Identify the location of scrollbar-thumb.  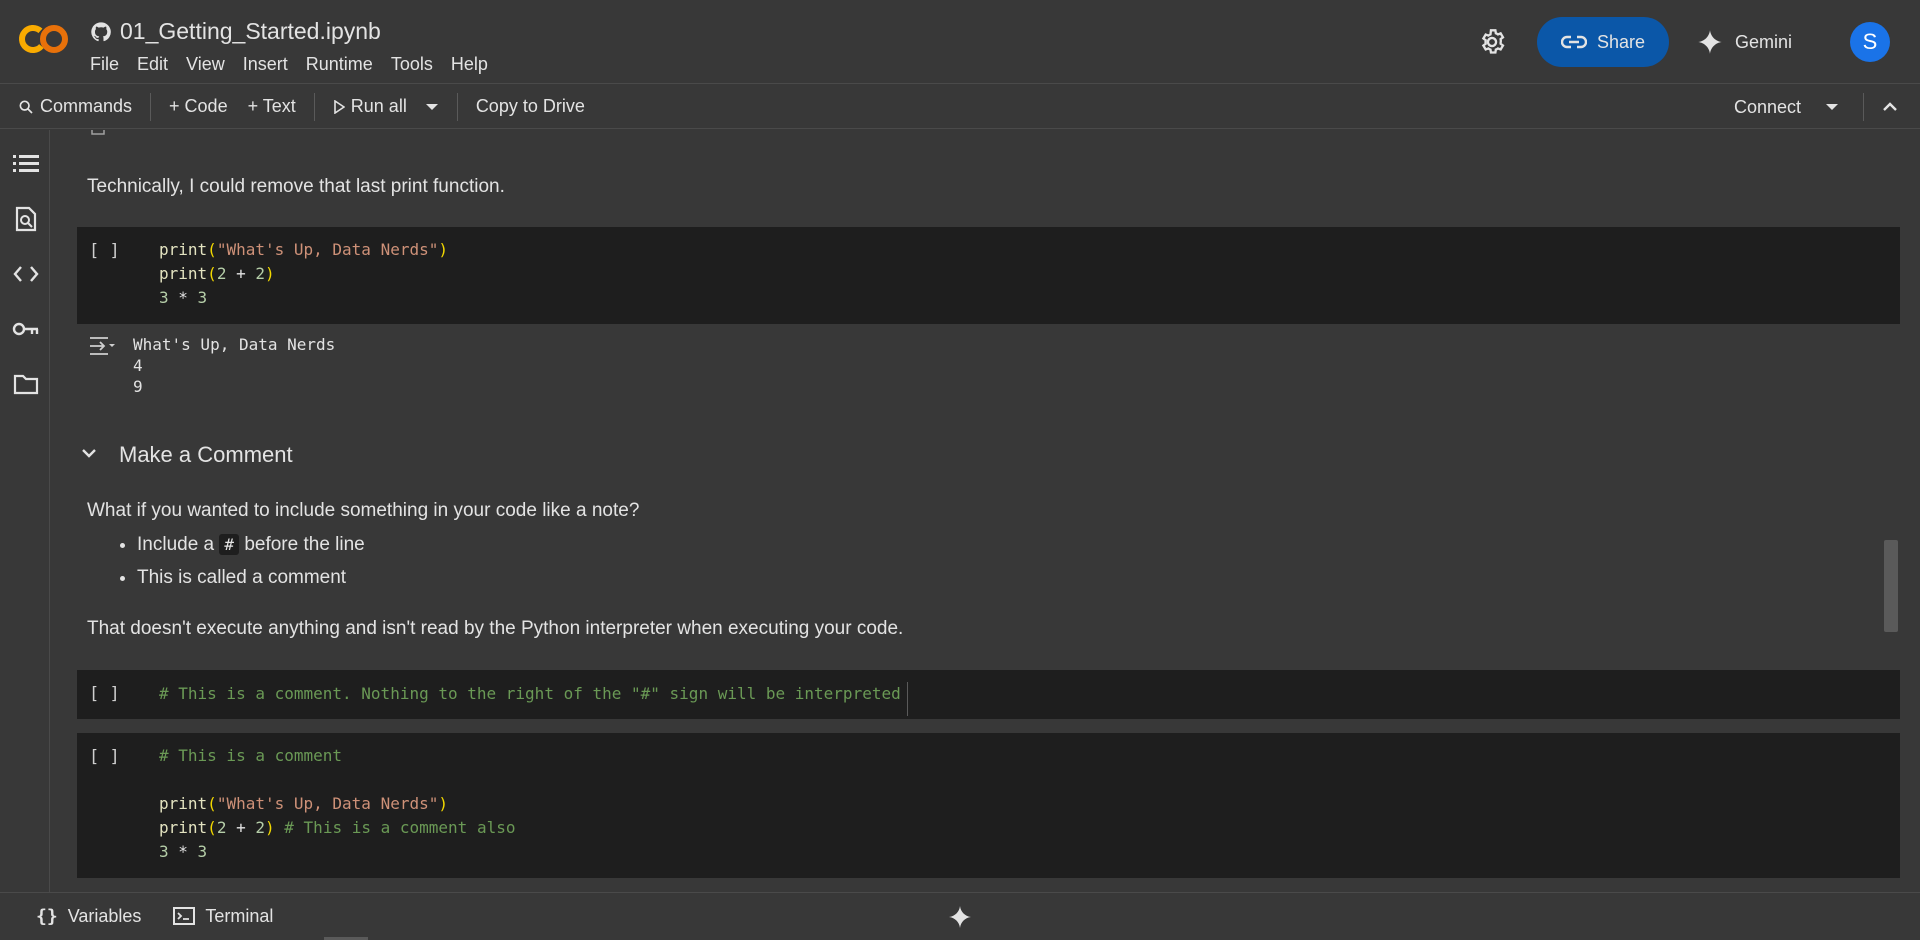
(1891, 586).